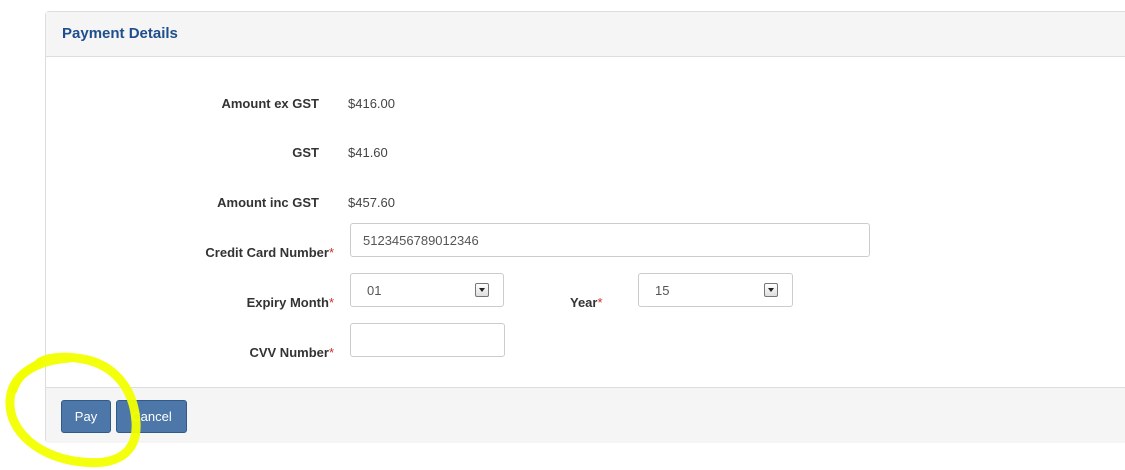  I want to click on panel-footer: Pay Cancel, so click(585, 415).